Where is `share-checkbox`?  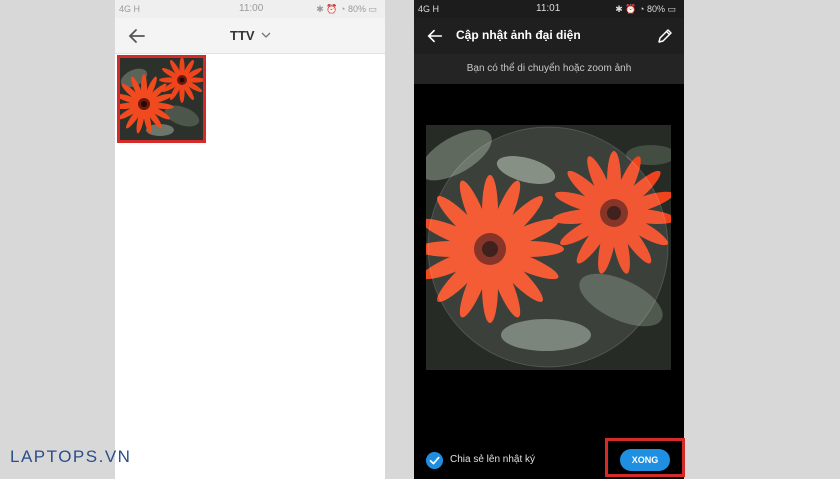
share-checkbox is located at coordinates (434, 460).